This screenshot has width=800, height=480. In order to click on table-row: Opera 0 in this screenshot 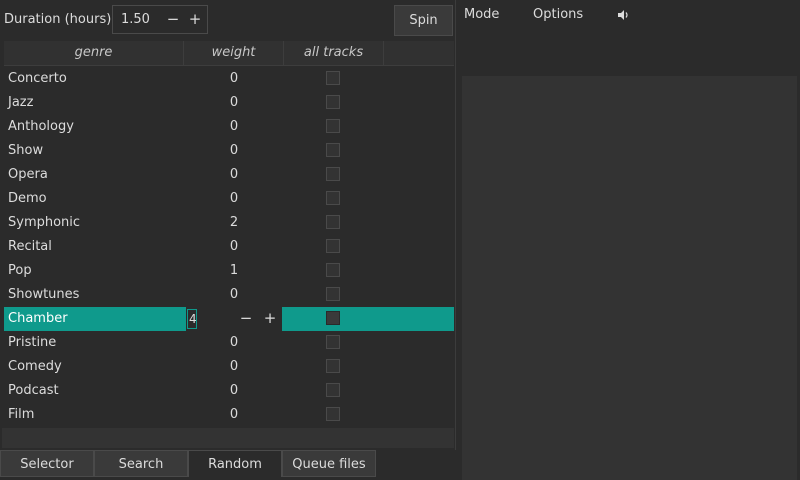, I will do `click(229, 175)`.